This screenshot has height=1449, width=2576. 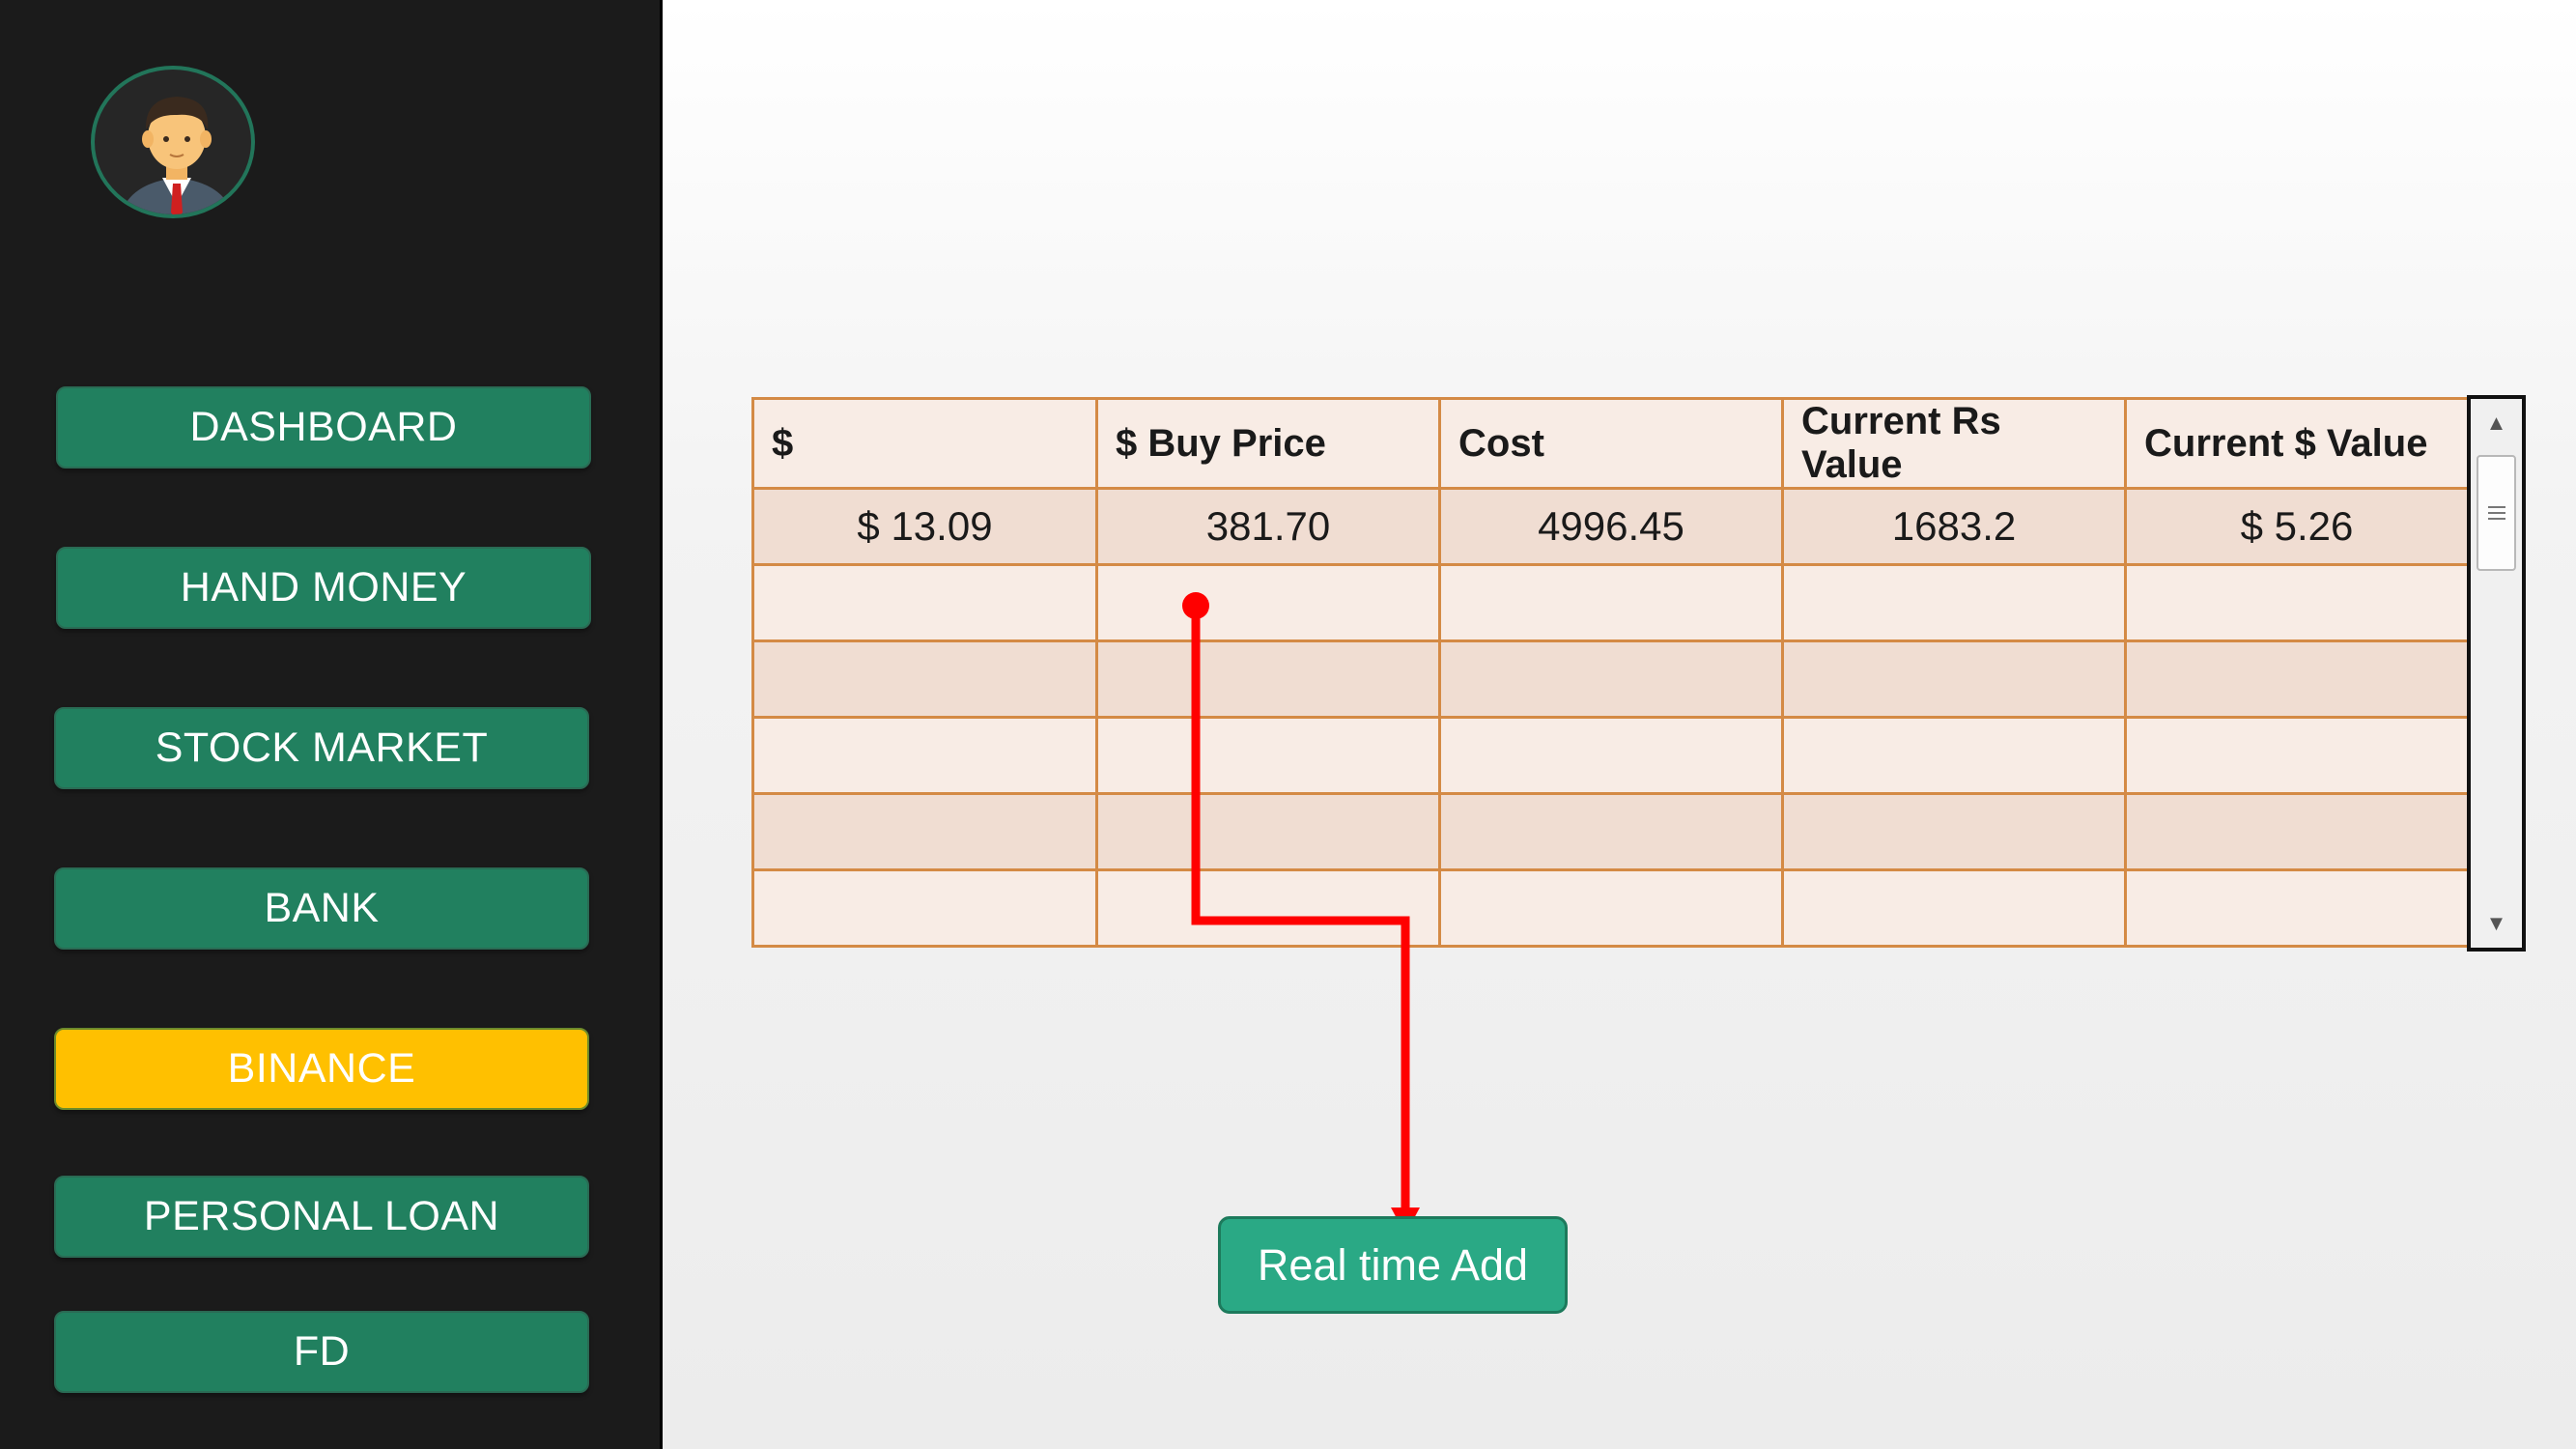 I want to click on user-avatar, so click(x=173, y=142).